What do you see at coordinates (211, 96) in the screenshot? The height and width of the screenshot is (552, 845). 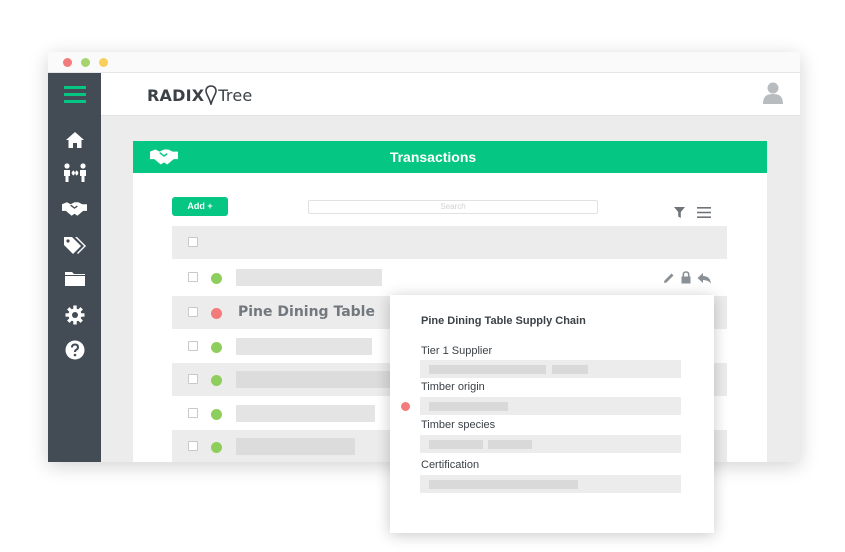 I see `map-pin-icon` at bounding box center [211, 96].